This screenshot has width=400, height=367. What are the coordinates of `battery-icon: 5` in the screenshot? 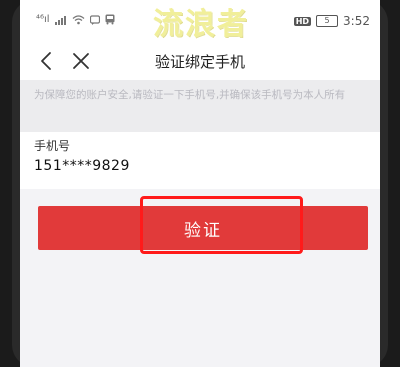 It's located at (327, 21).